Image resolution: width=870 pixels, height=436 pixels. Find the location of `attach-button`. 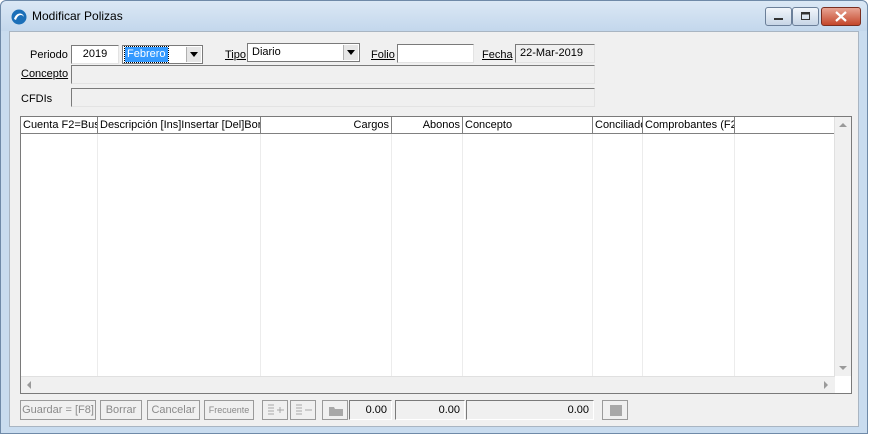

attach-button is located at coordinates (615, 410).